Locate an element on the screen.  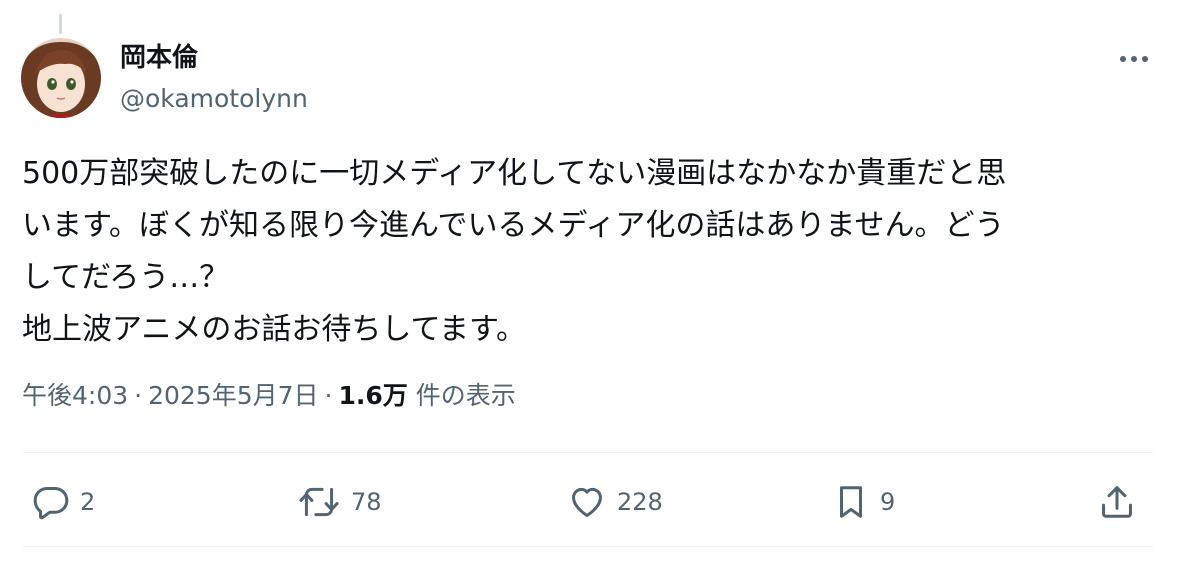
avatar-image is located at coordinates (61, 78).